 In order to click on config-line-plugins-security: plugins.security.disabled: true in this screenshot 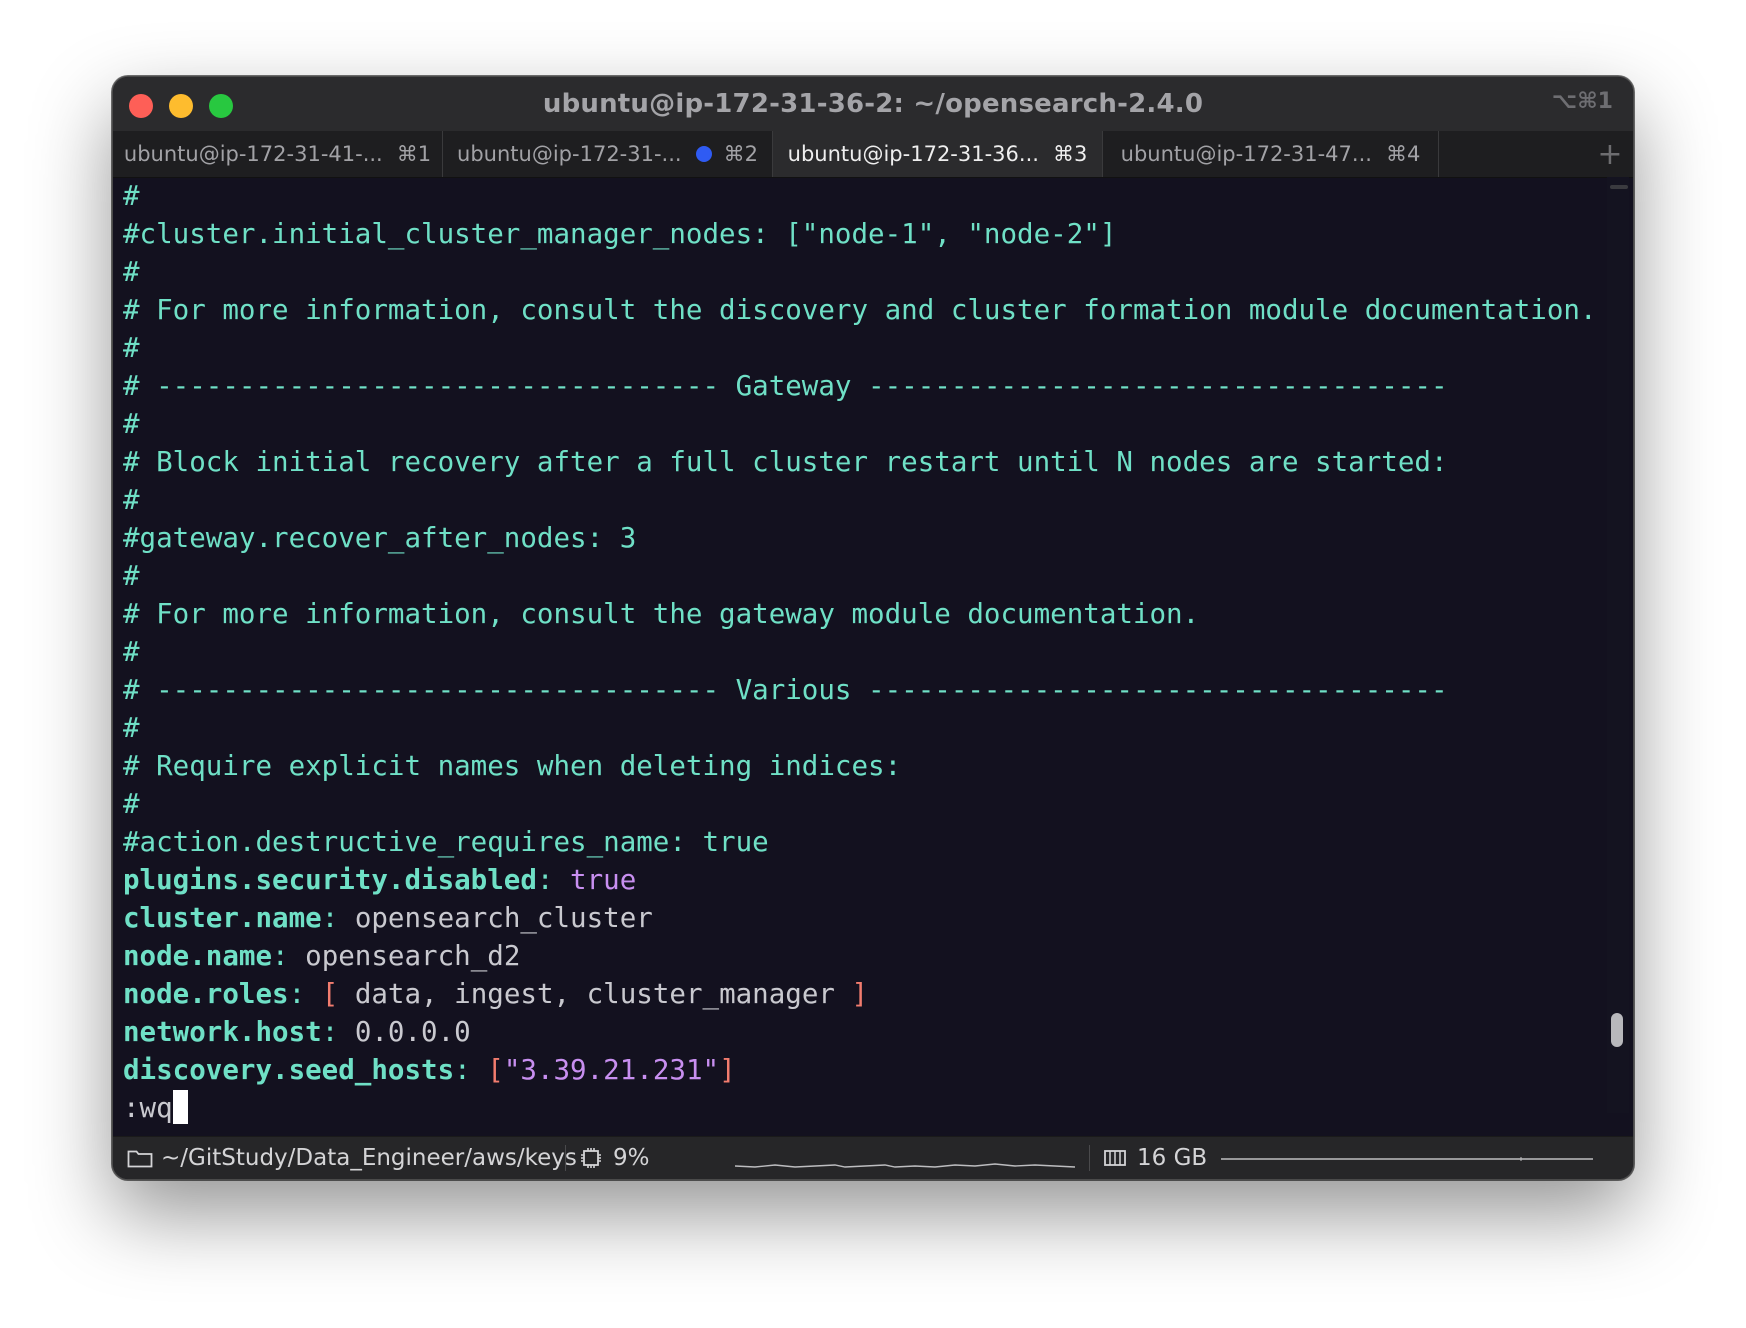, I will do `click(863, 880)`.